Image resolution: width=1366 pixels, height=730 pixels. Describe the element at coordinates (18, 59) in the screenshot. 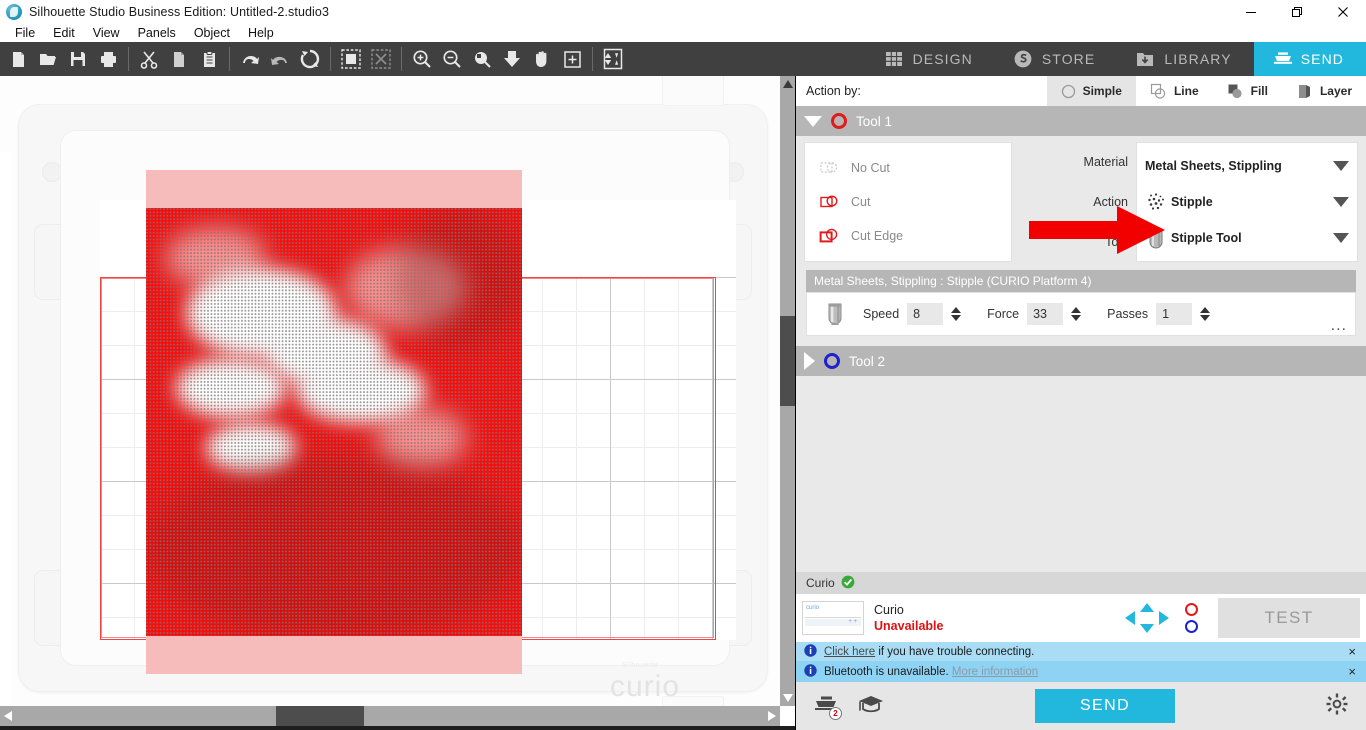

I see `new-document-icon` at that location.